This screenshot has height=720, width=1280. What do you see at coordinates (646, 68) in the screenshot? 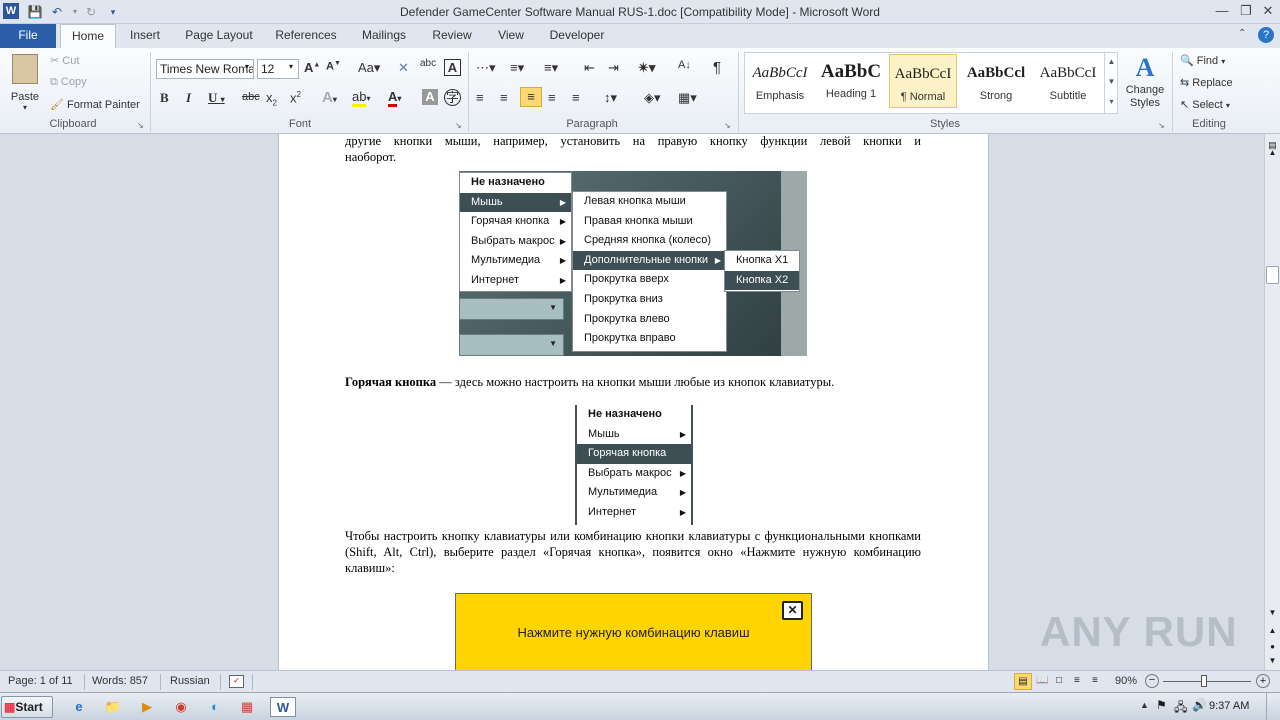
I see `asian-layout-icon: ✴▾` at bounding box center [646, 68].